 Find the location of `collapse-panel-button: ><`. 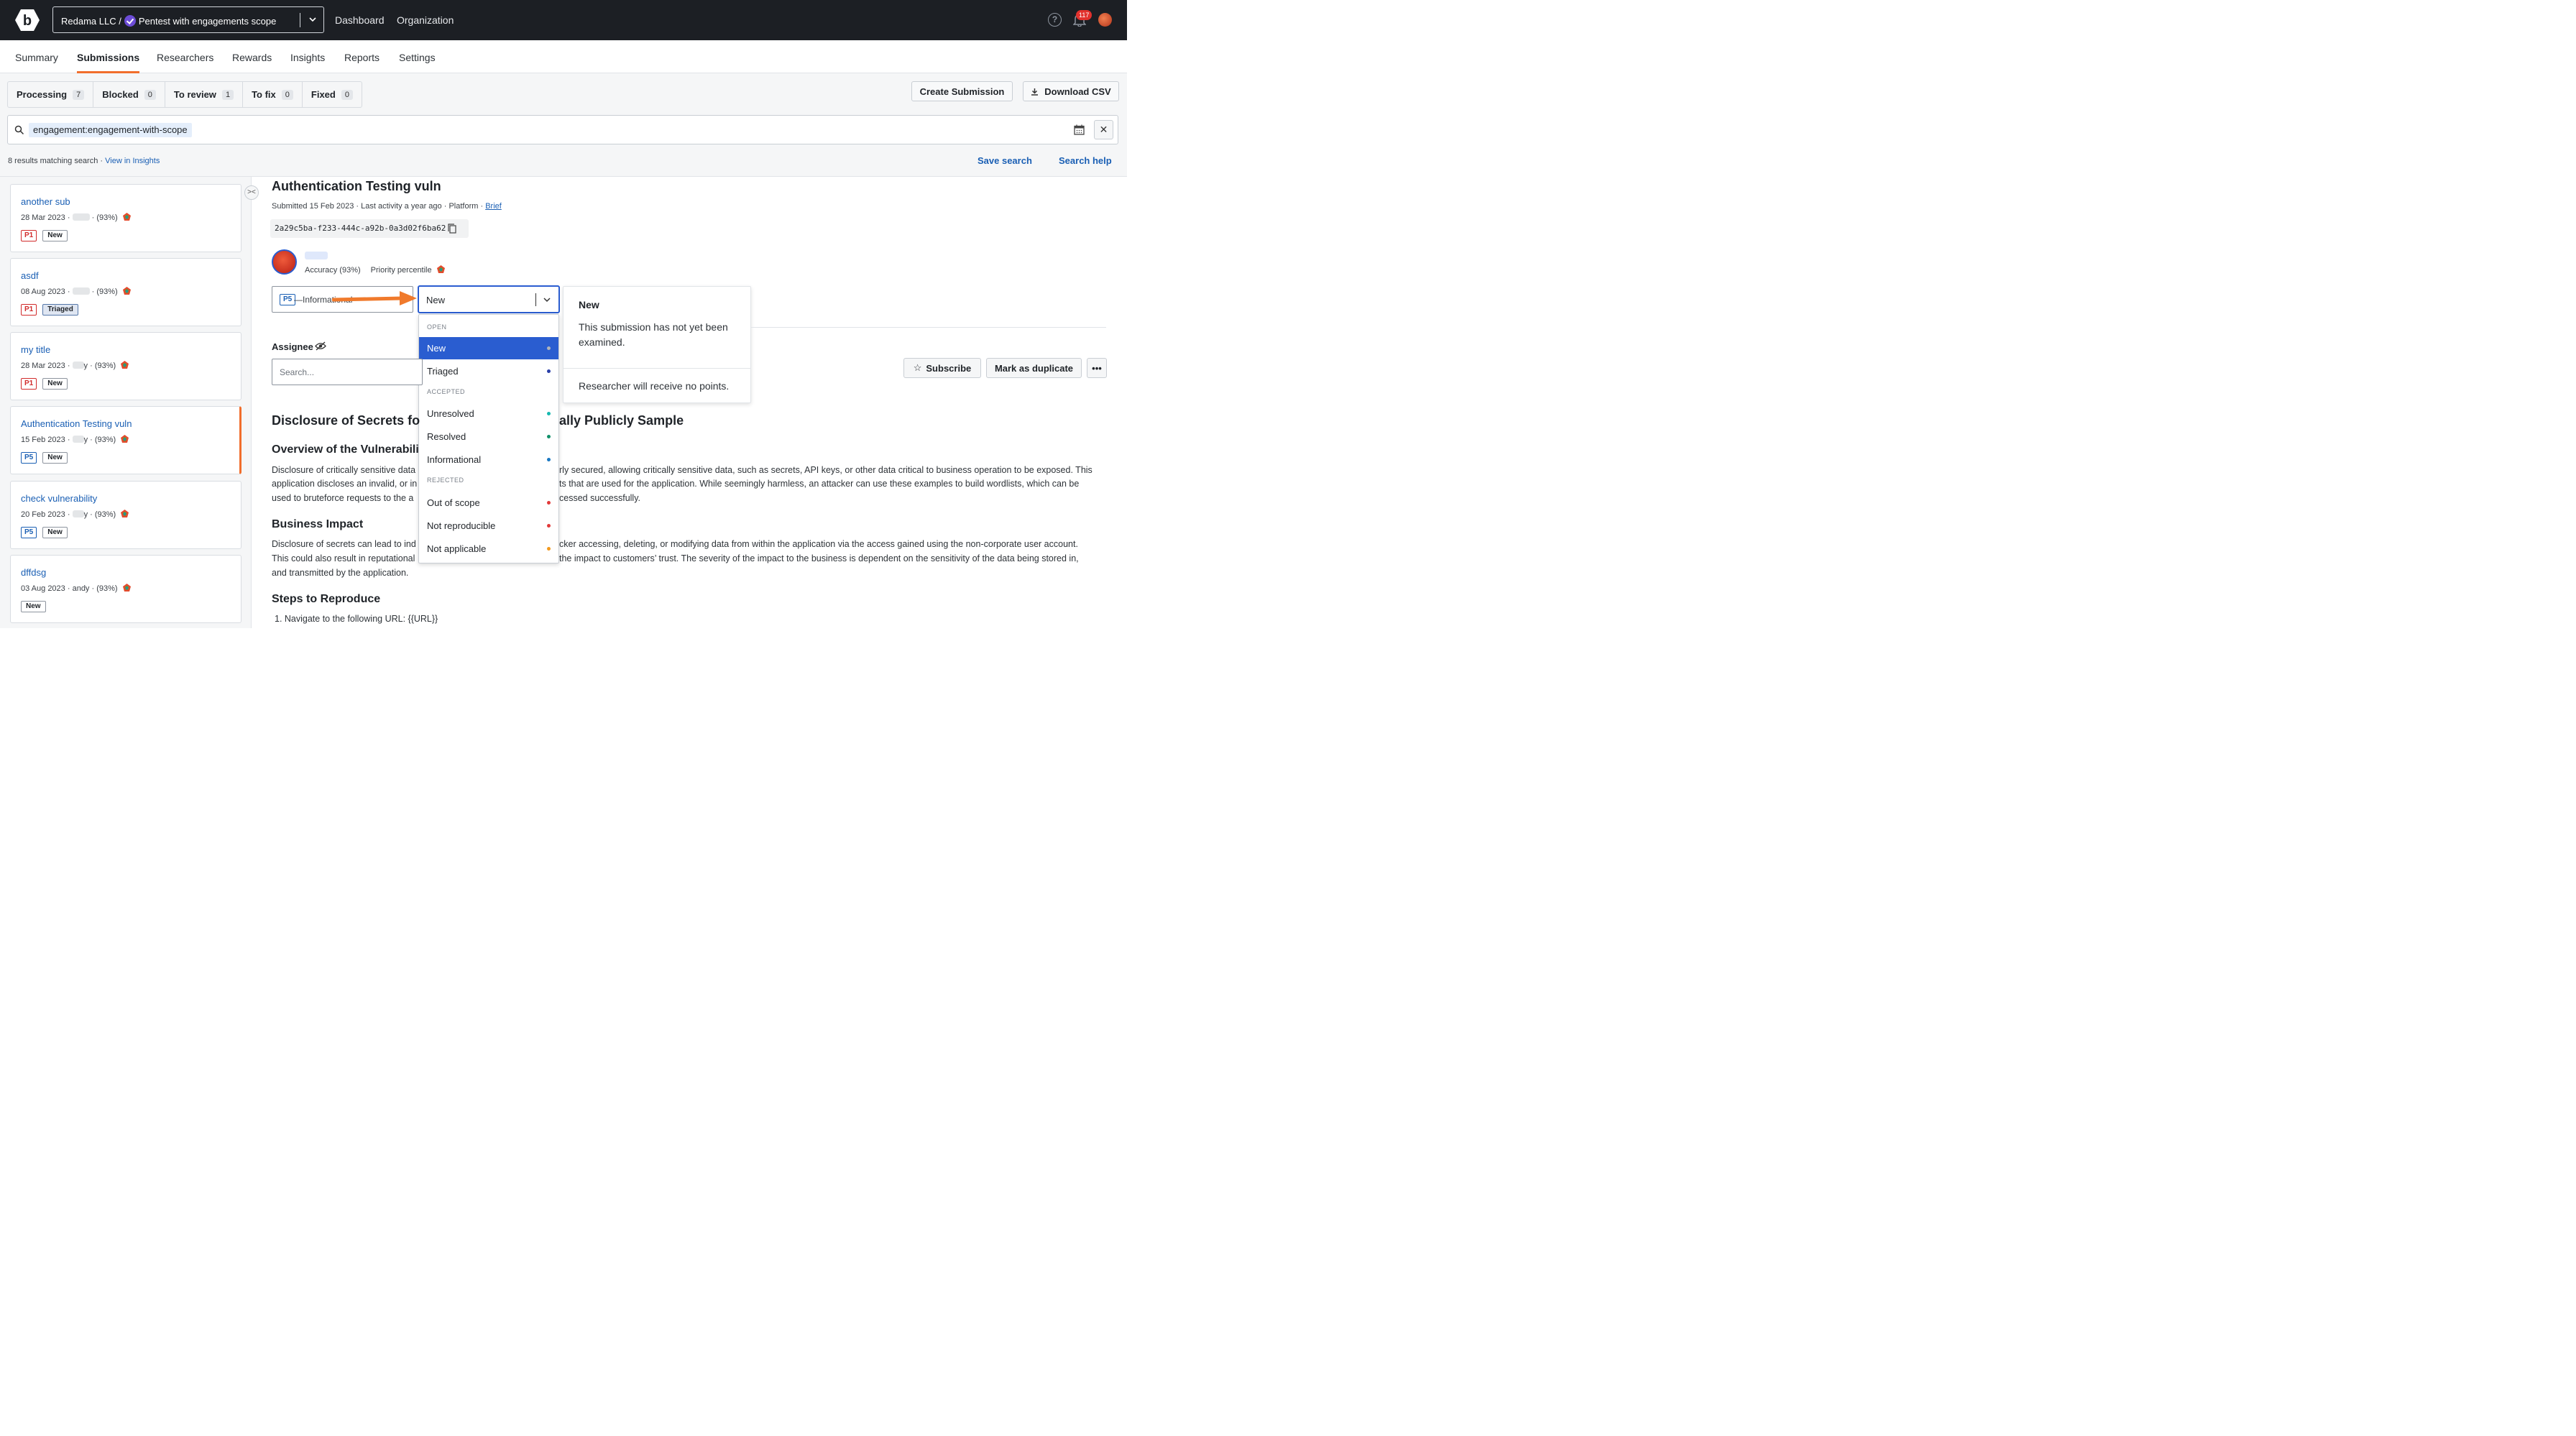

collapse-panel-button: >< is located at coordinates (251, 192).